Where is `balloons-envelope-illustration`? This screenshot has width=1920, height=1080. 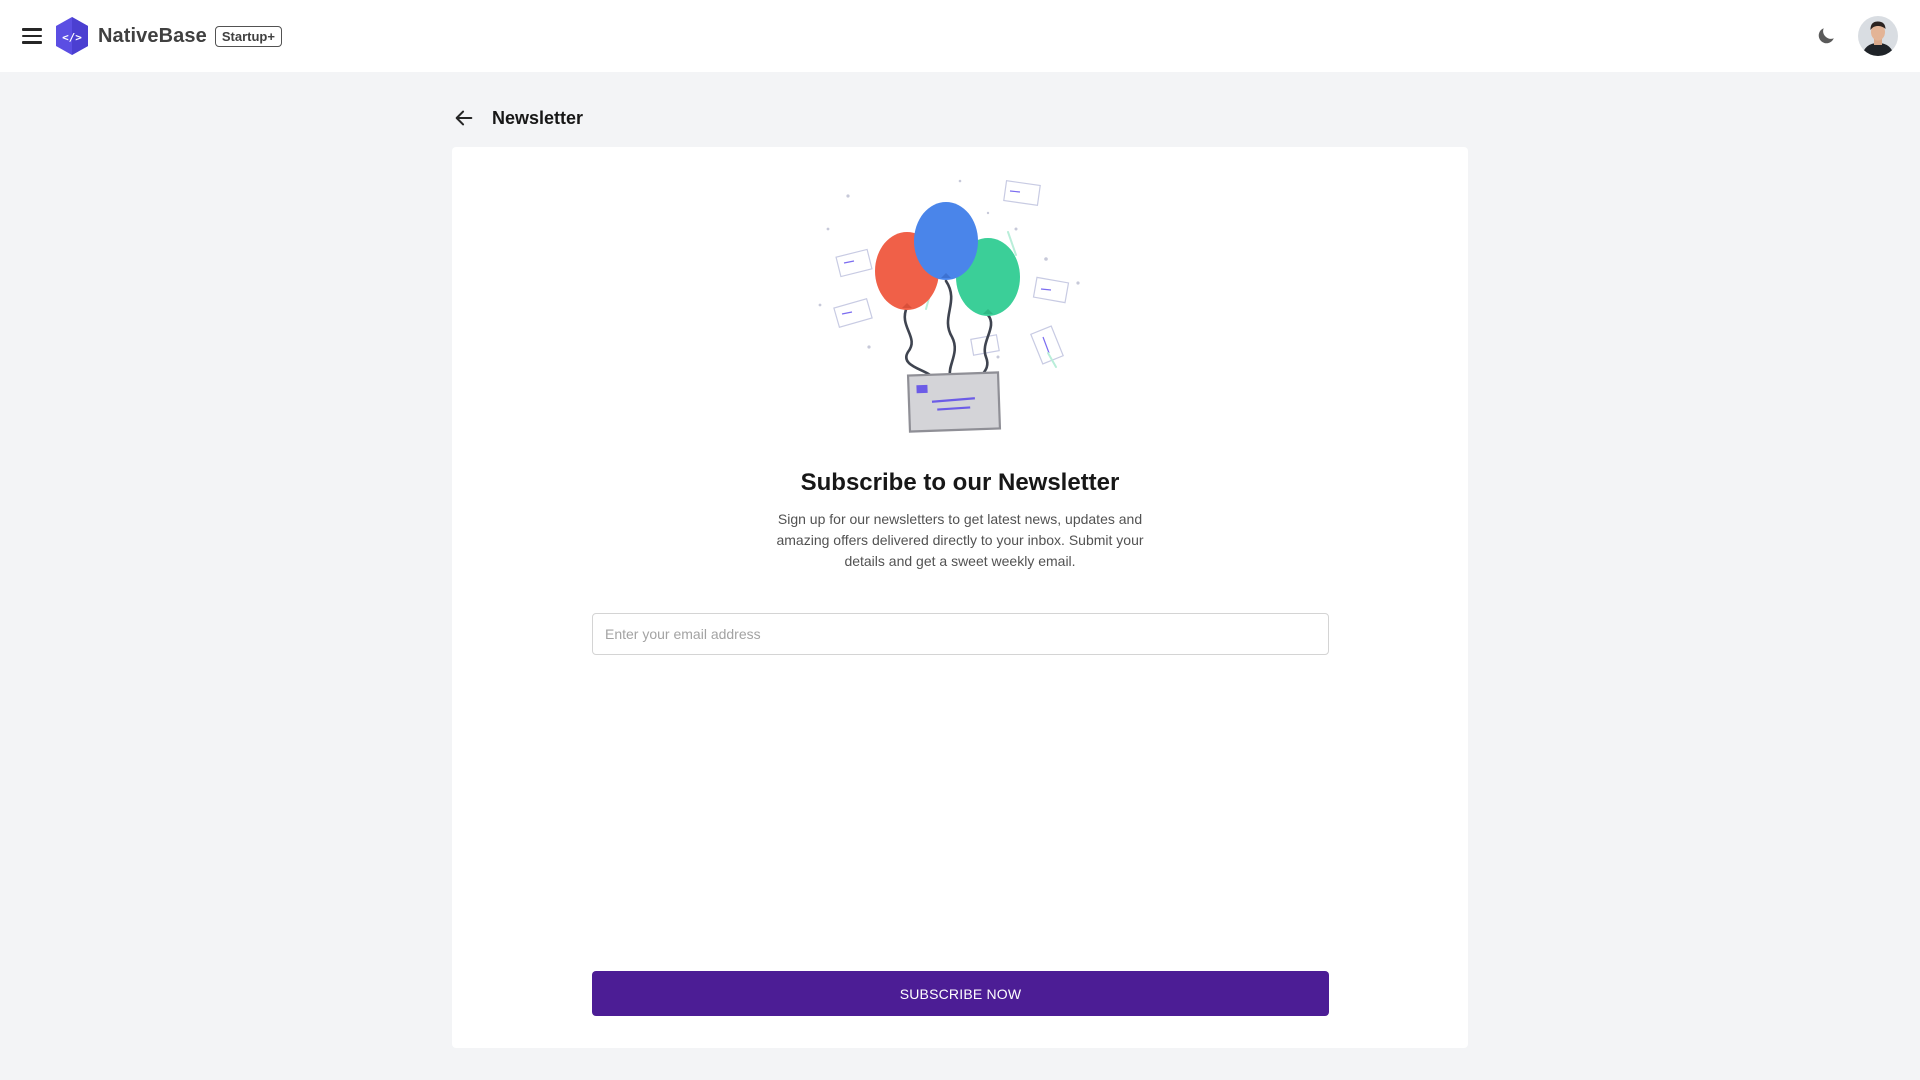 balloons-envelope-illustration is located at coordinates (949, 306).